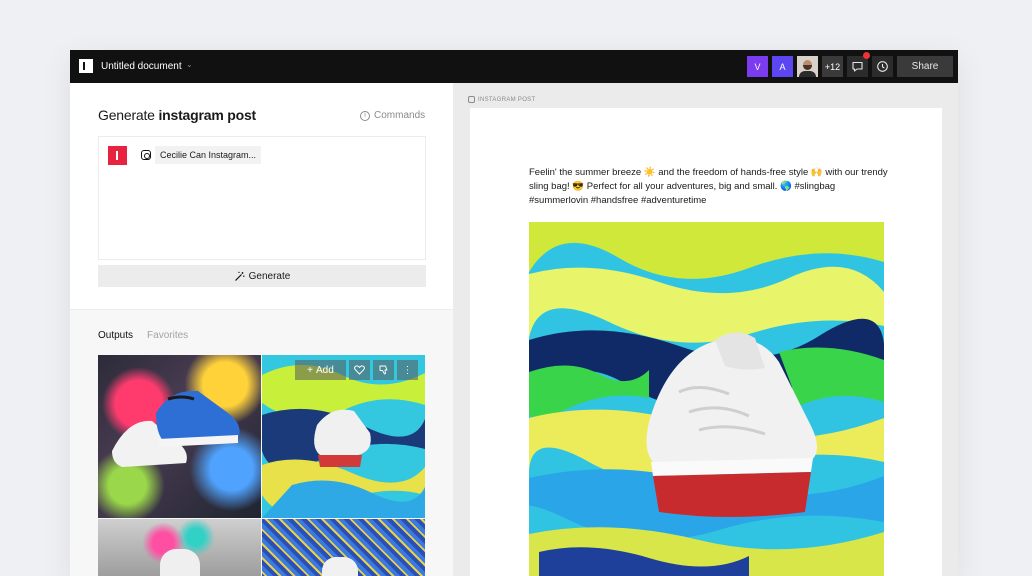 Image resolution: width=1032 pixels, height=576 pixels. I want to click on comment-button, so click(857, 66).